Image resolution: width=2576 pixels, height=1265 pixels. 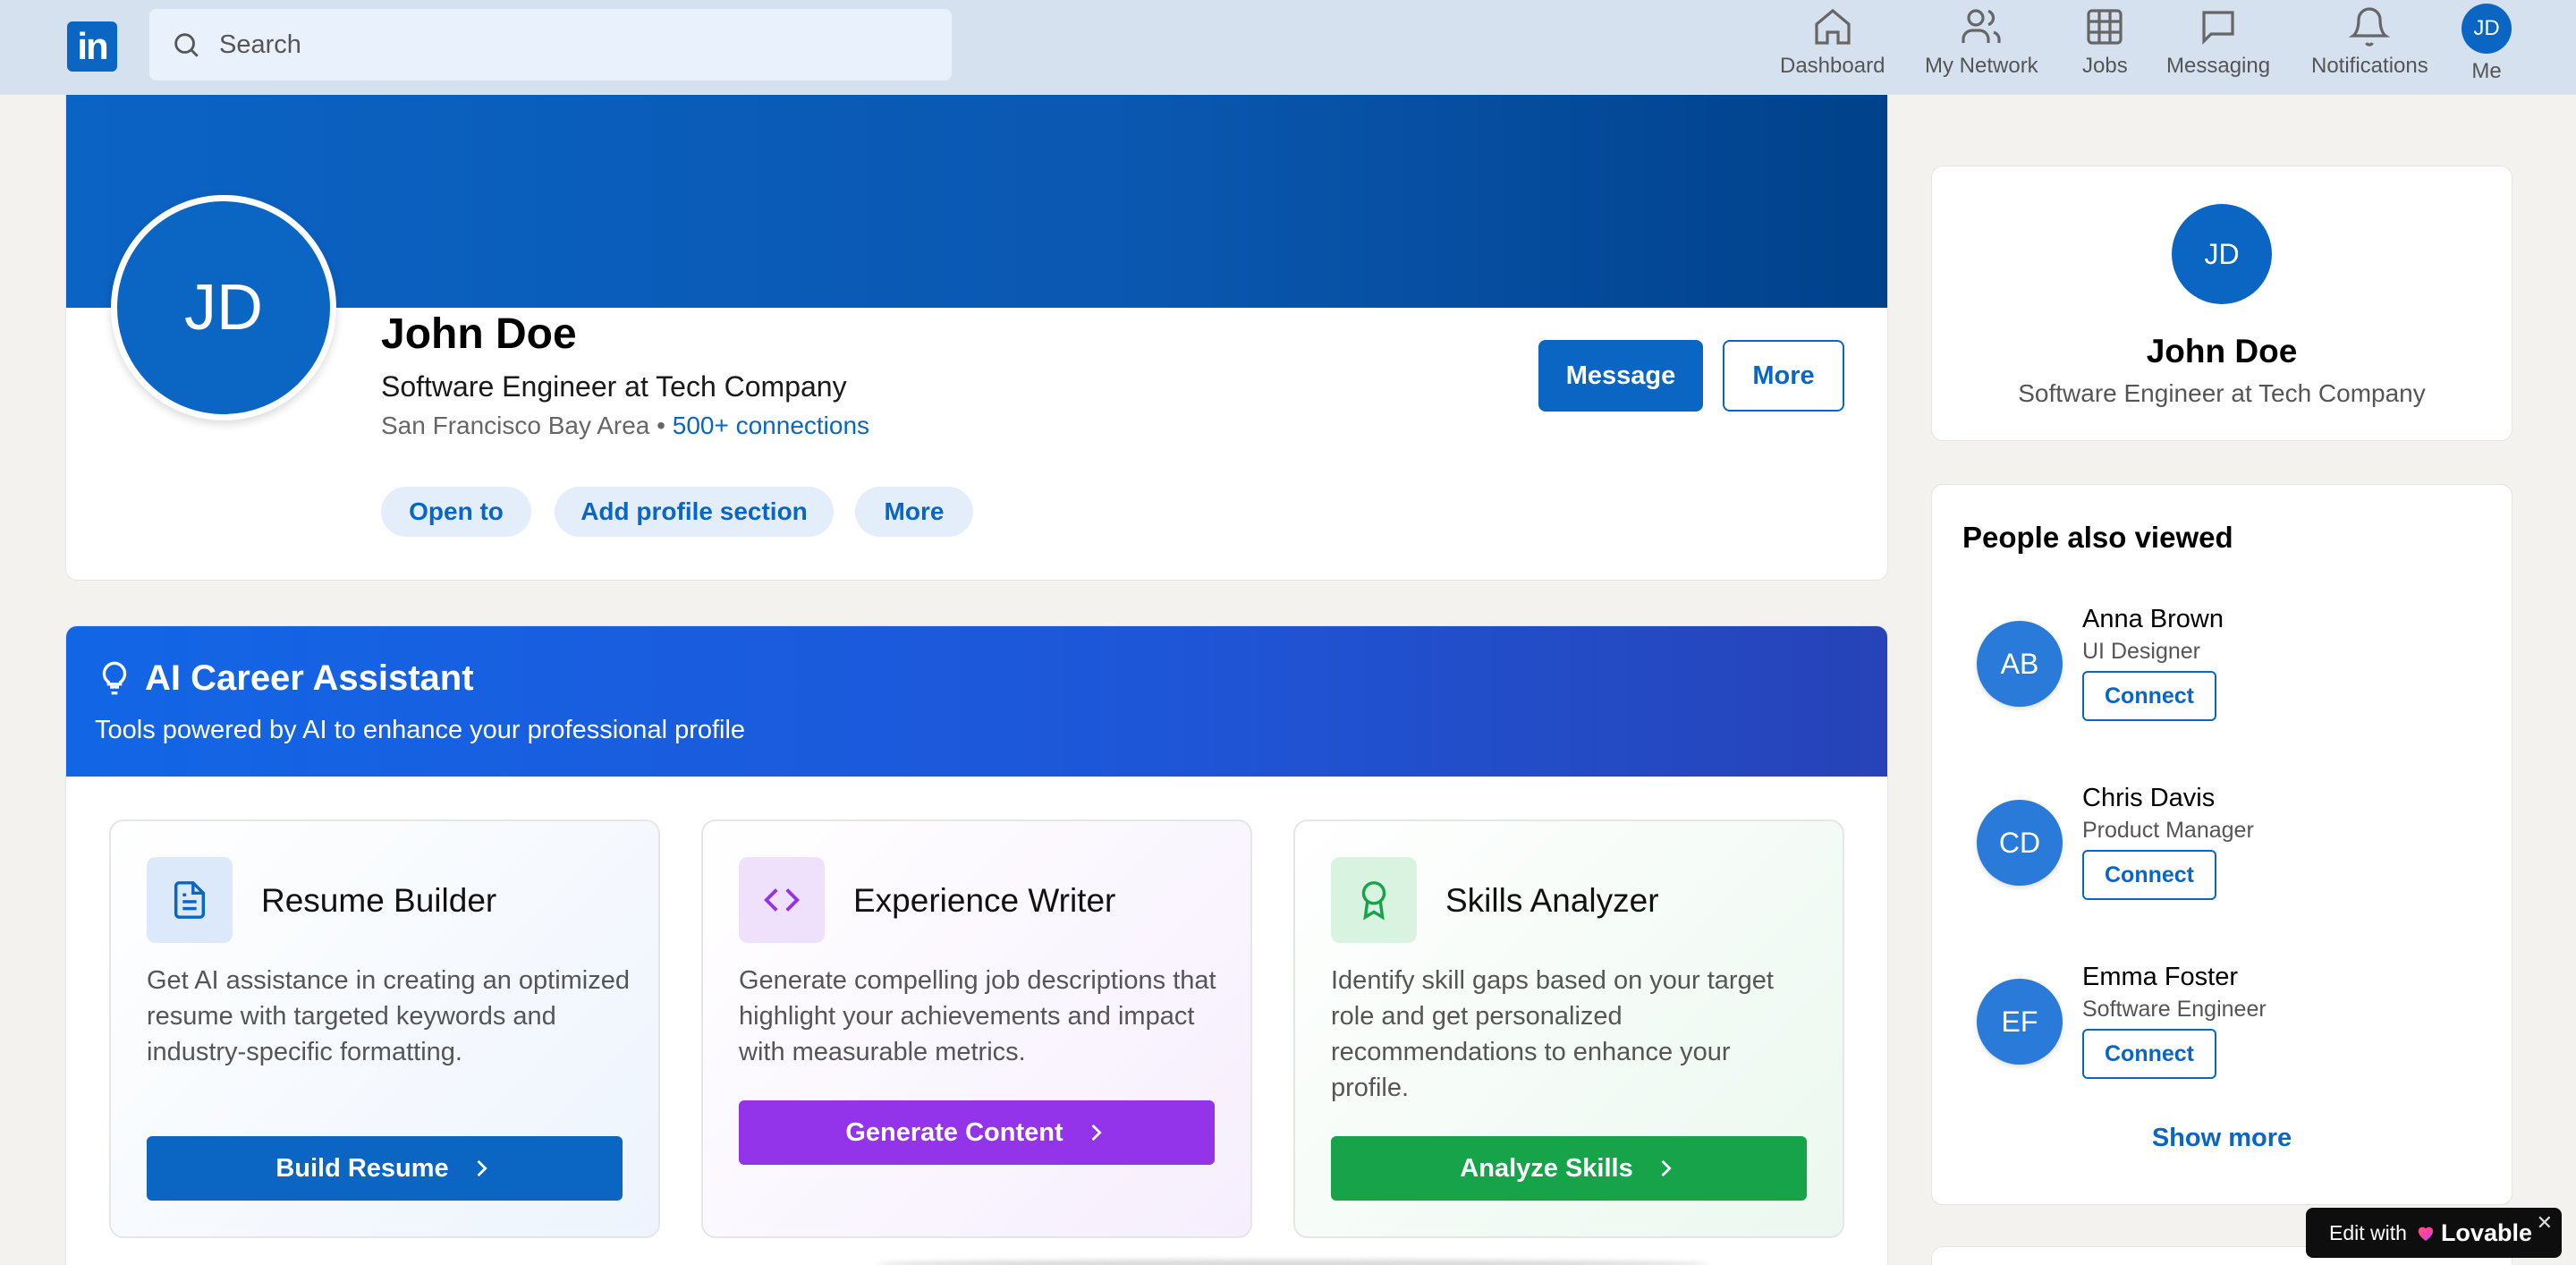 I want to click on lightbulb-icon, so click(x=114, y=678).